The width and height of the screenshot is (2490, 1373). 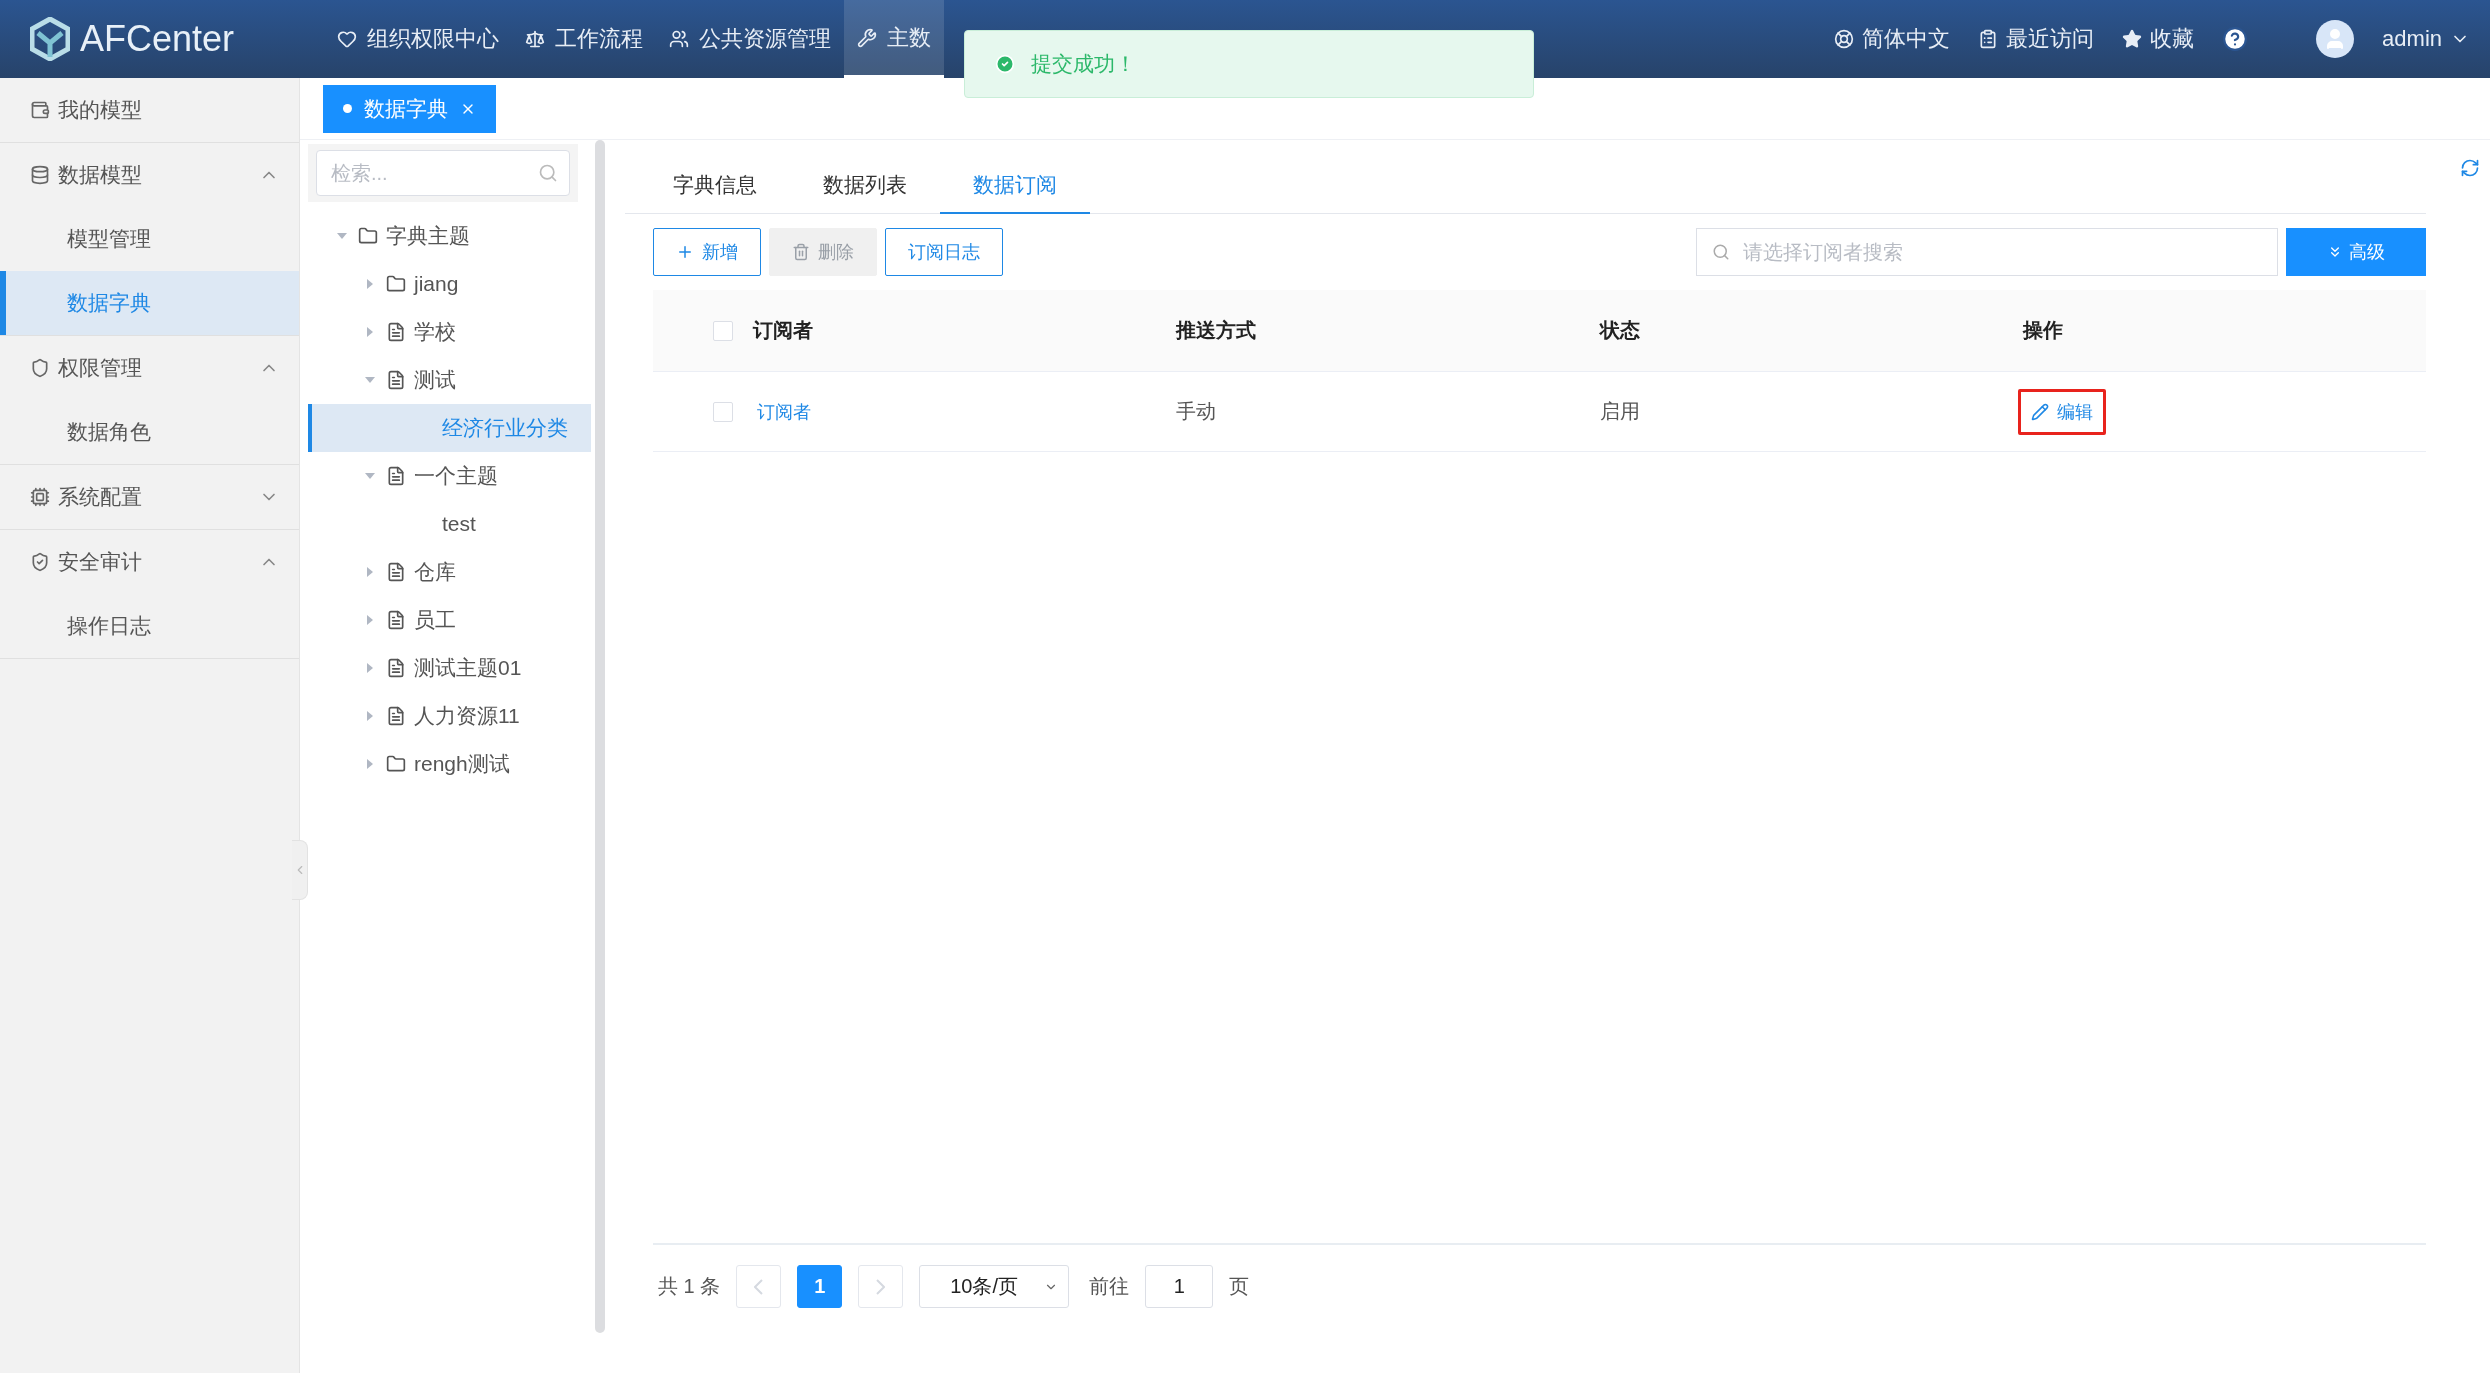 I want to click on tree-item: 测试, so click(x=449, y=380).